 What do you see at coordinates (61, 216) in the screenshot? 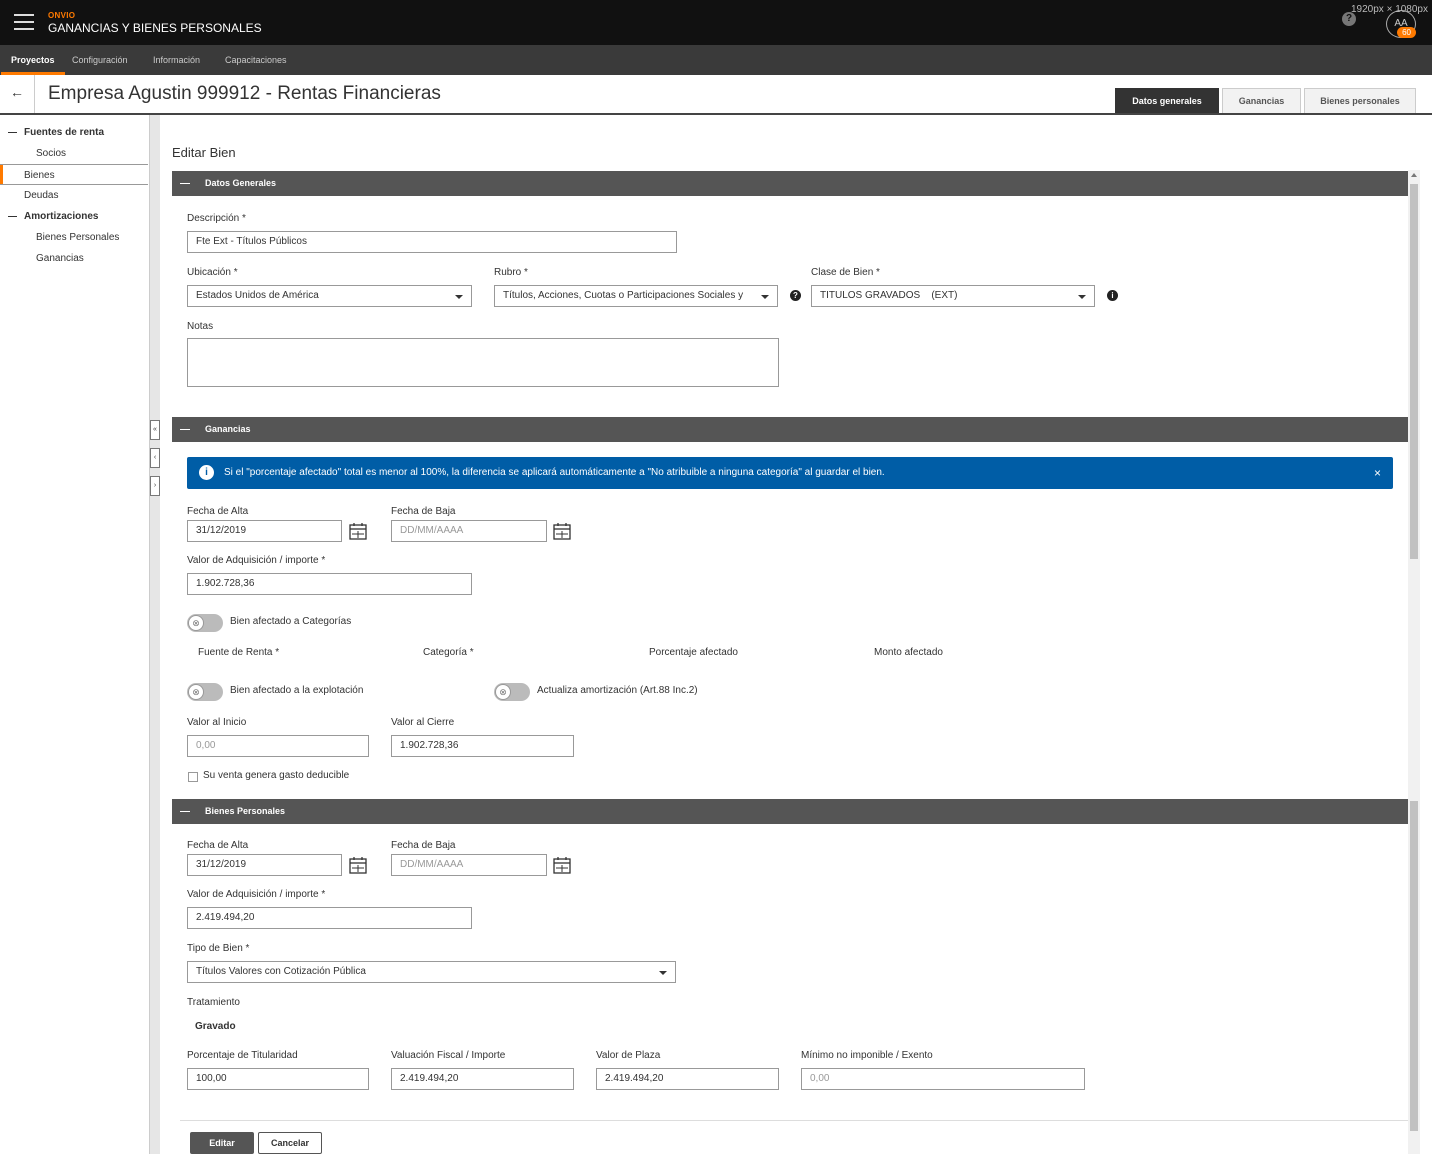
I see `sidebar-item-label: Amortizaciones` at bounding box center [61, 216].